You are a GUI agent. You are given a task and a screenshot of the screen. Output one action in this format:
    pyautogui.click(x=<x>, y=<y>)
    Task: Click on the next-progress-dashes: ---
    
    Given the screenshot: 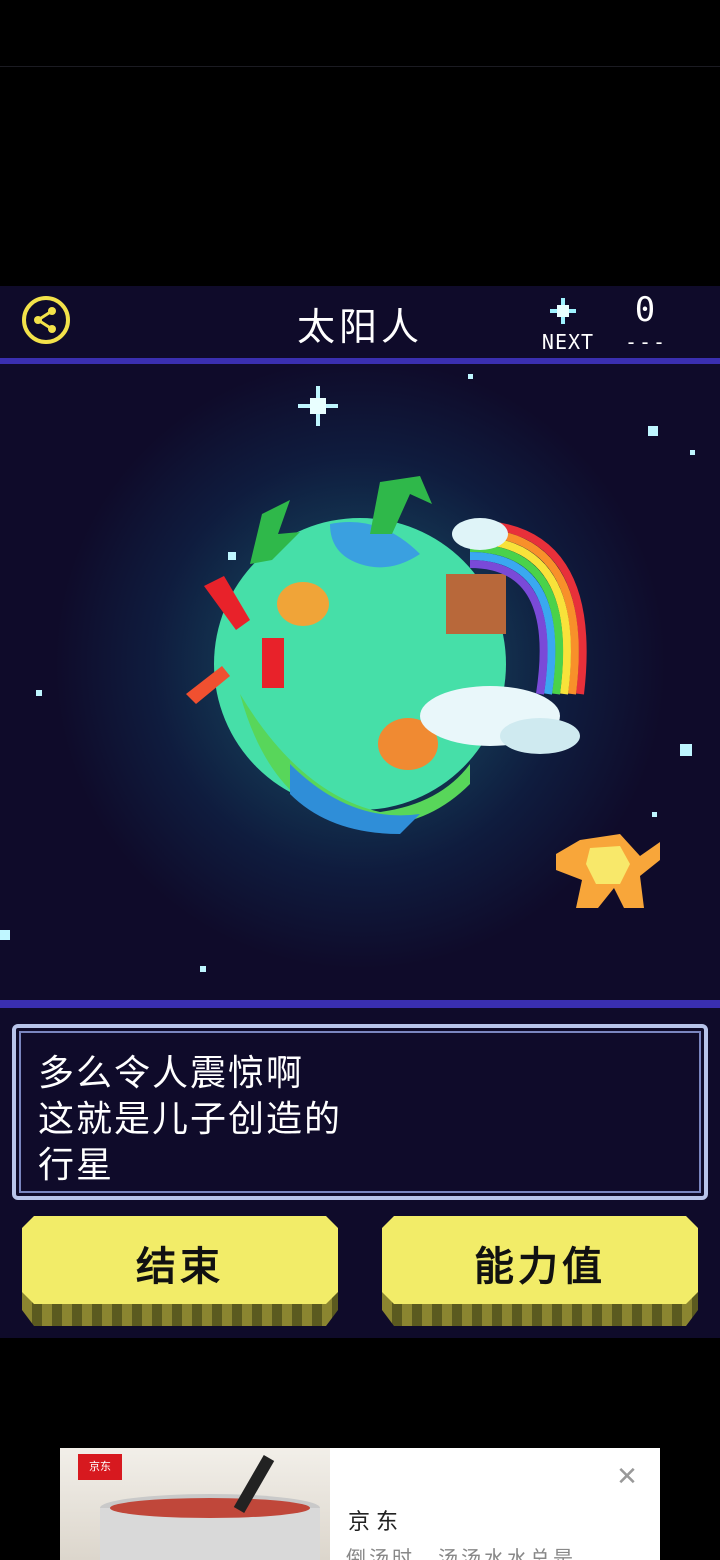 What is the action you would take?
    pyautogui.click(x=646, y=342)
    